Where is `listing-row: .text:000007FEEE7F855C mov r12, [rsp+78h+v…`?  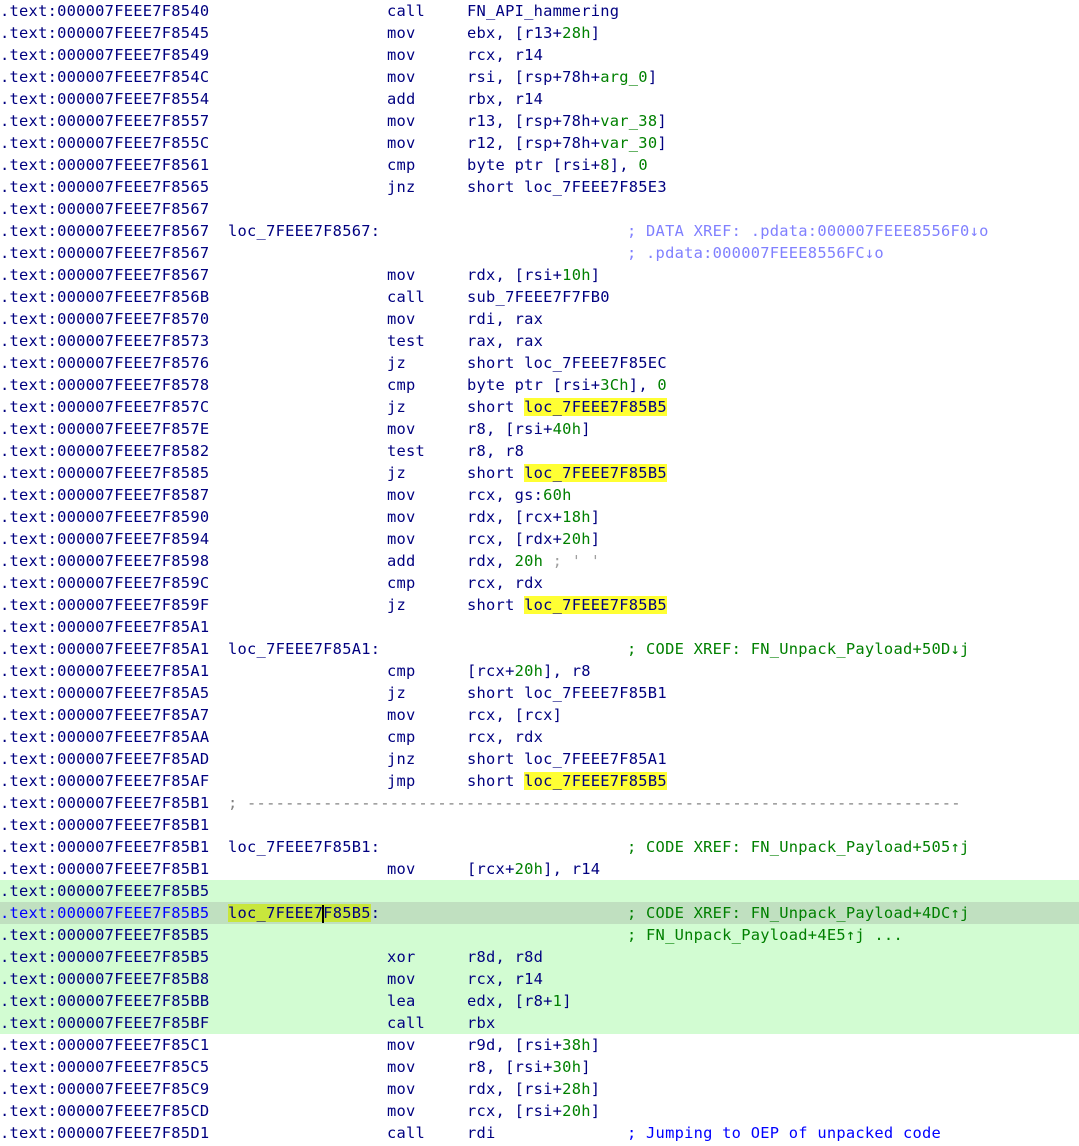 listing-row: .text:000007FEEE7F855C mov r12, [rsp+78h+v… is located at coordinates (539, 143).